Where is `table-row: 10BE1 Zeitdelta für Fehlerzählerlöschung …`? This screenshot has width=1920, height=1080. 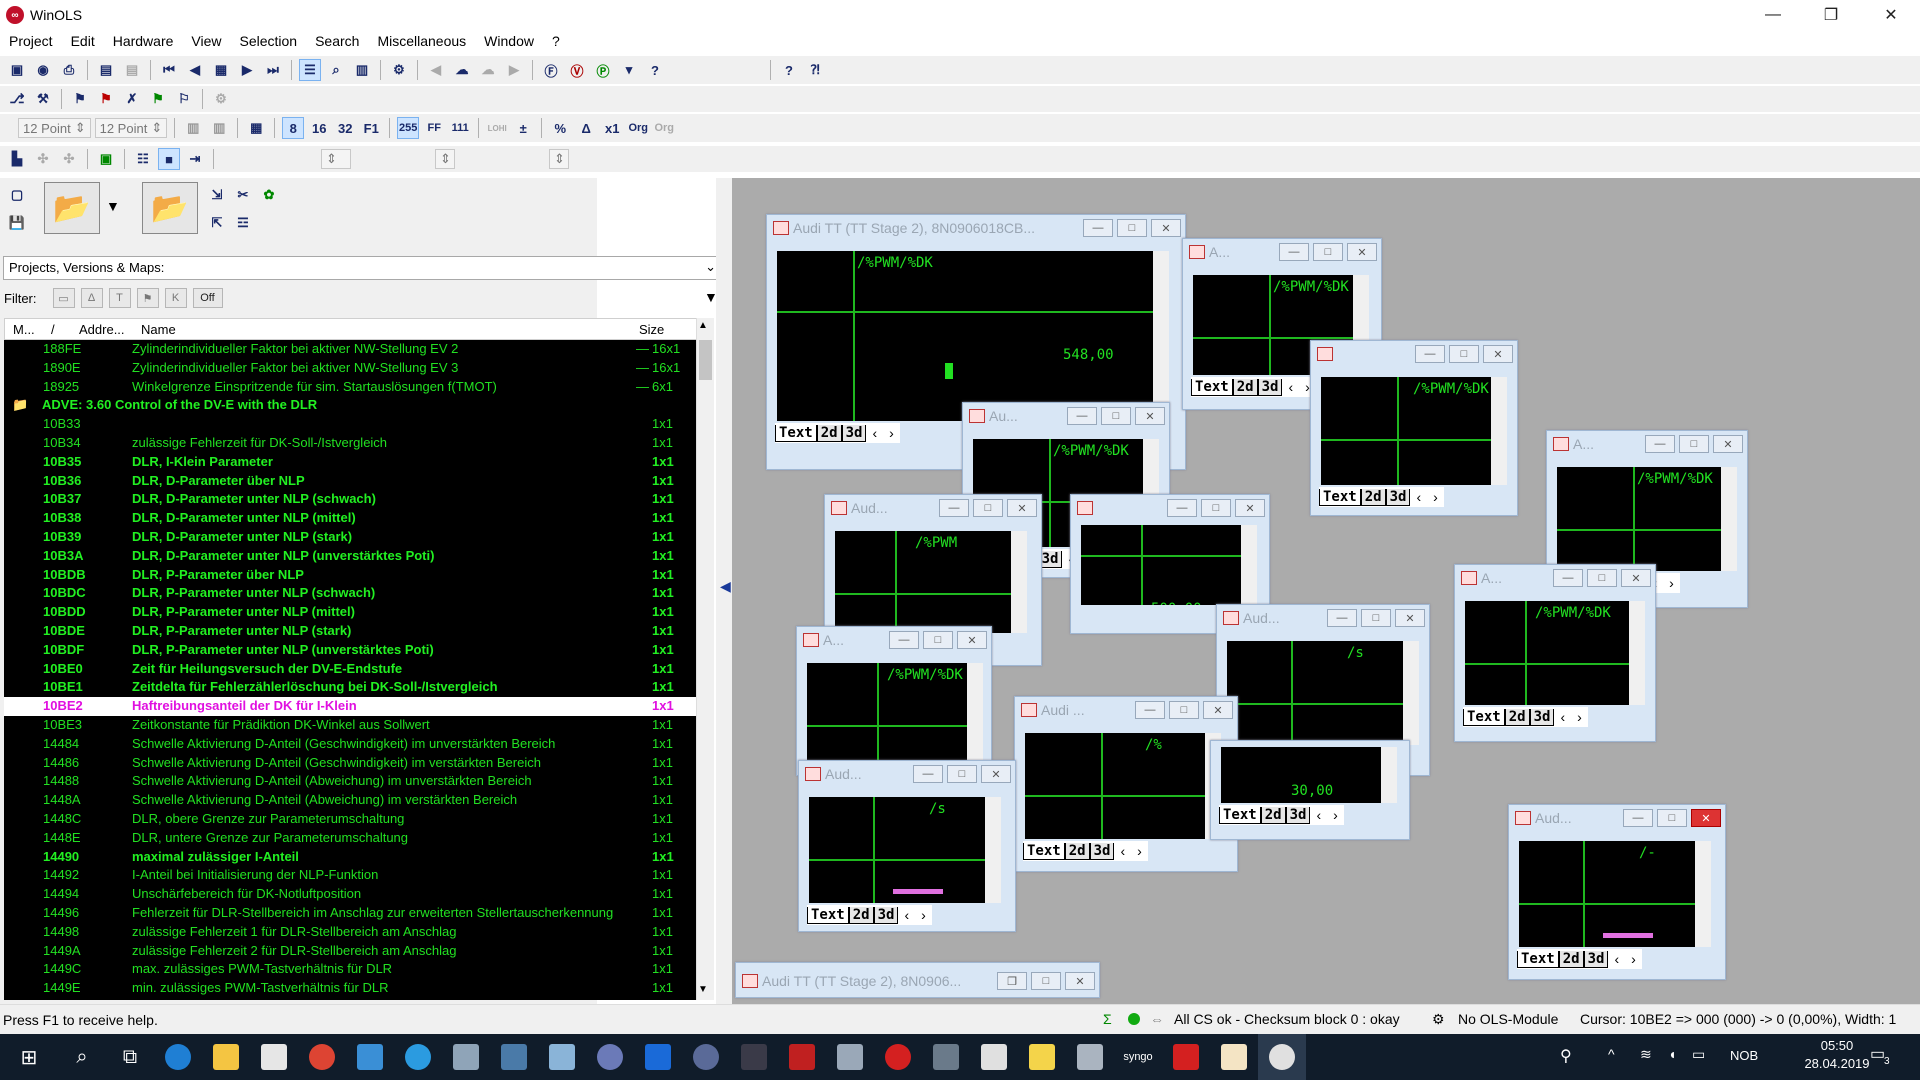
table-row: 10BE1 Zeitdelta für Fehlerzählerlöschung … is located at coordinates (350, 687).